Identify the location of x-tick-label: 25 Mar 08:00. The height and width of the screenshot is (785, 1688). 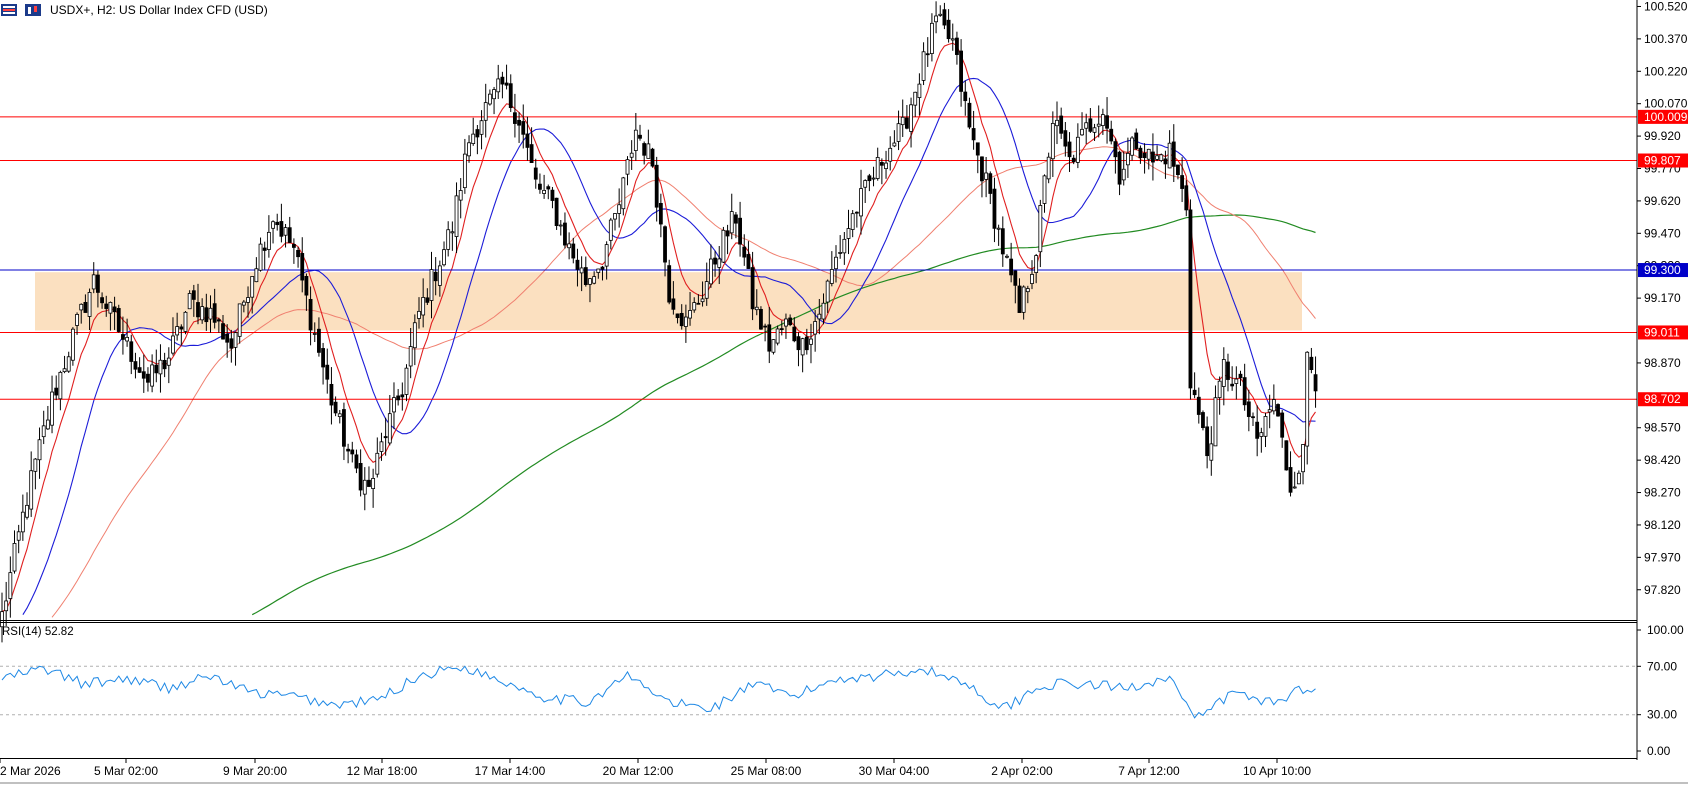
(766, 771).